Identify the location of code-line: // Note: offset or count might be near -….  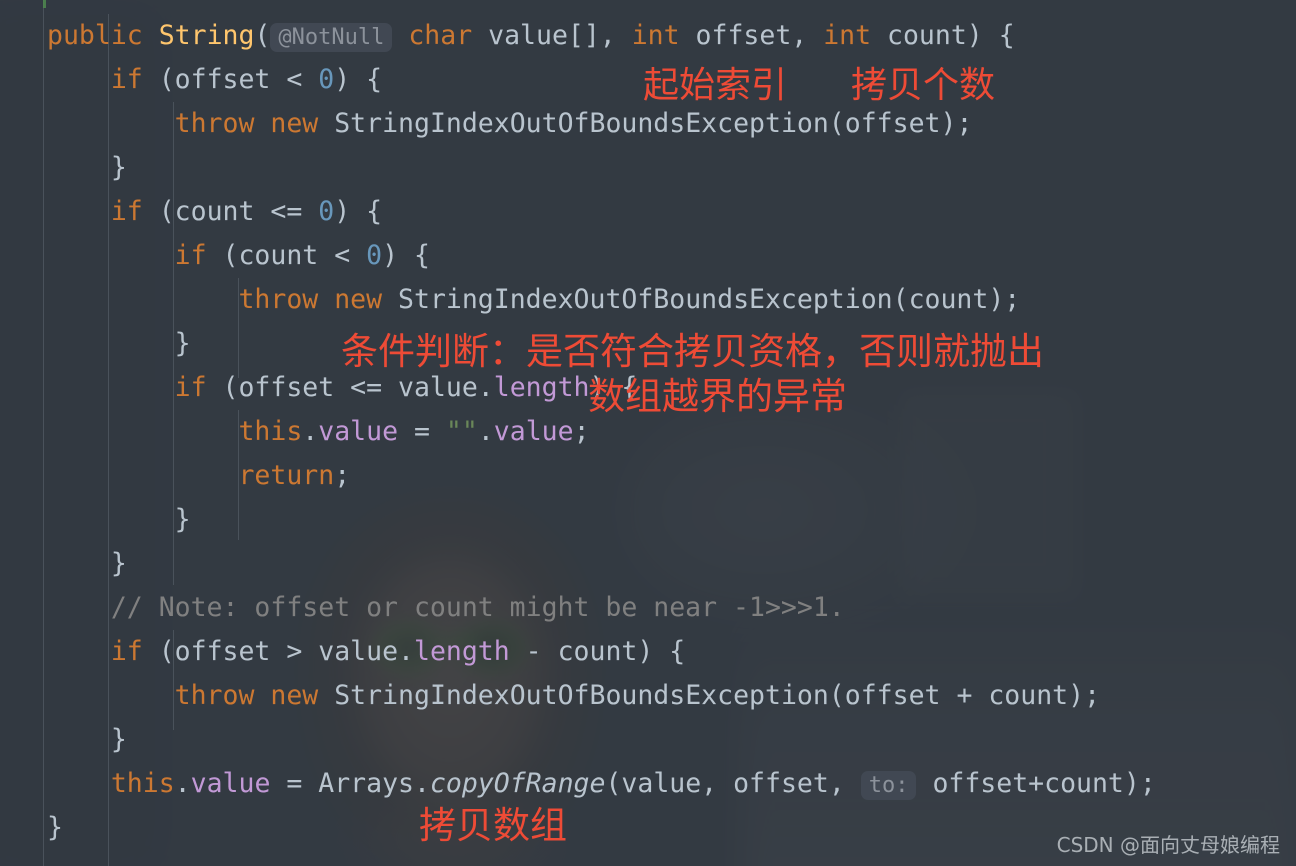
(671, 608).